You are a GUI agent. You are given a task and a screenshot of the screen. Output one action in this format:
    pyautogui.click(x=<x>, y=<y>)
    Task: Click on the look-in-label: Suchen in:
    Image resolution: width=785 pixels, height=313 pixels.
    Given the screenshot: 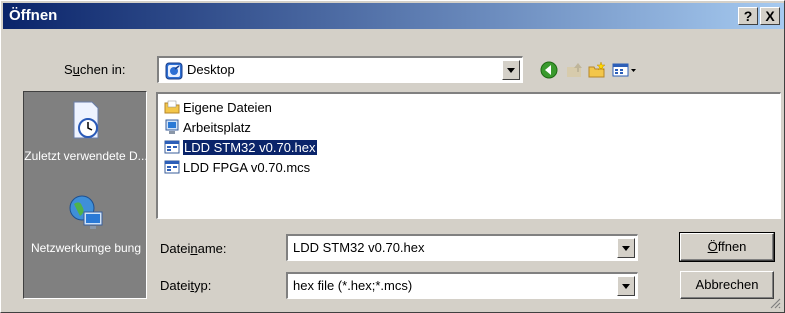 What is the action you would take?
    pyautogui.click(x=95, y=69)
    